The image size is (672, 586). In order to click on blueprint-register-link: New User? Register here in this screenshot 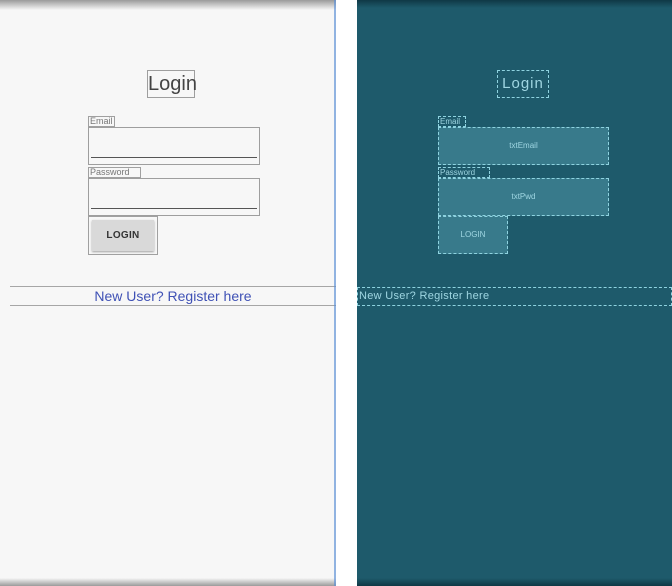, I will do `click(514, 296)`.